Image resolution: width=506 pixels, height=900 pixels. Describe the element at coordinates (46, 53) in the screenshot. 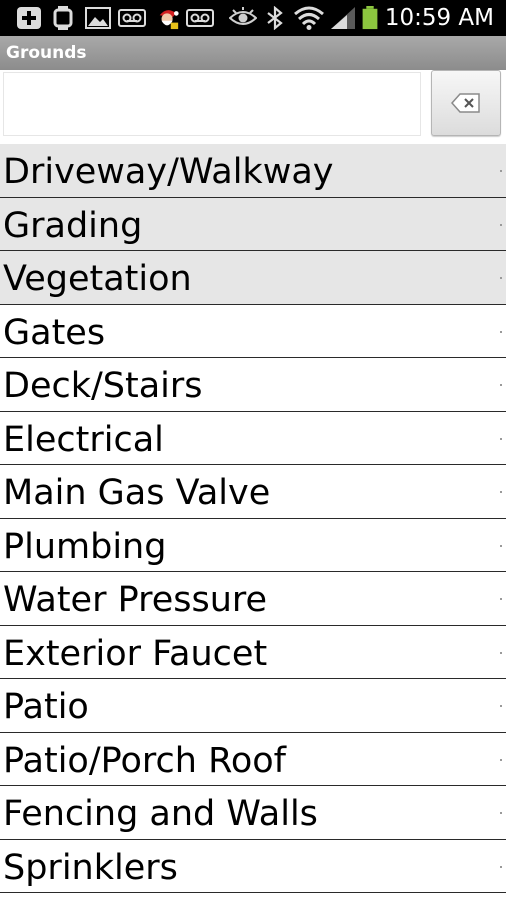

I see `page-title: Grounds` at that location.